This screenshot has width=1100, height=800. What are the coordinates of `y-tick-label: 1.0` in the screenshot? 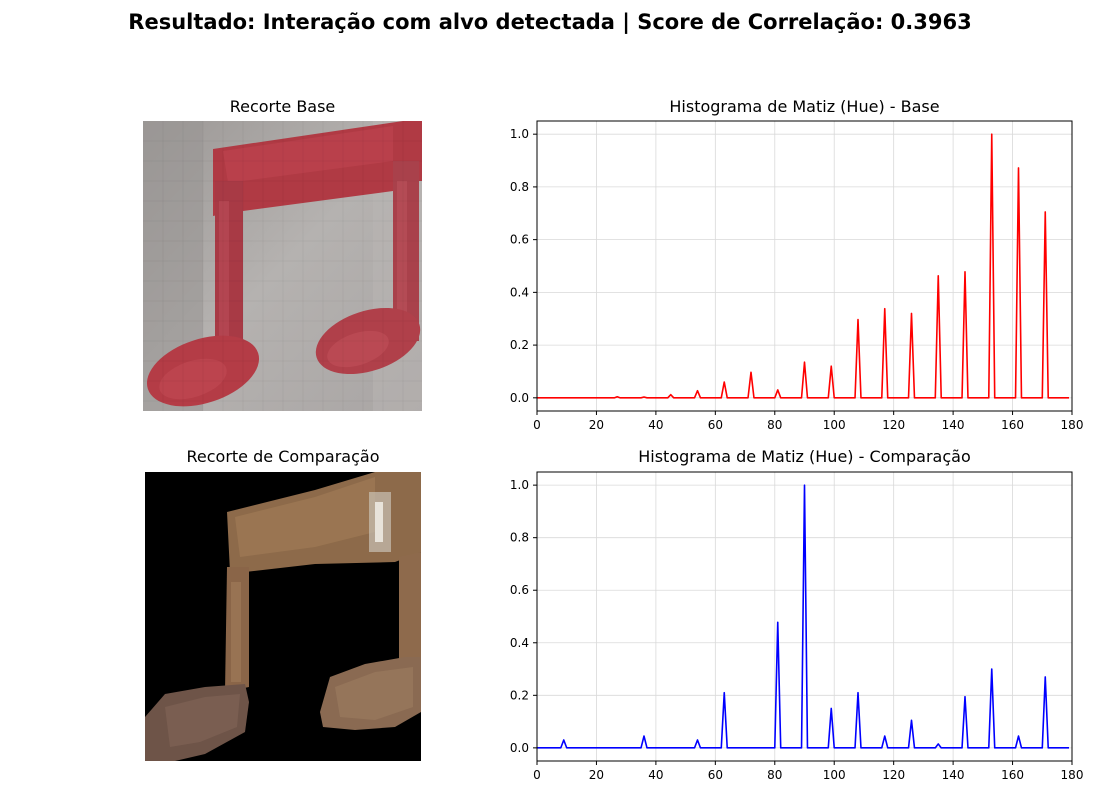 It's located at (519, 485).